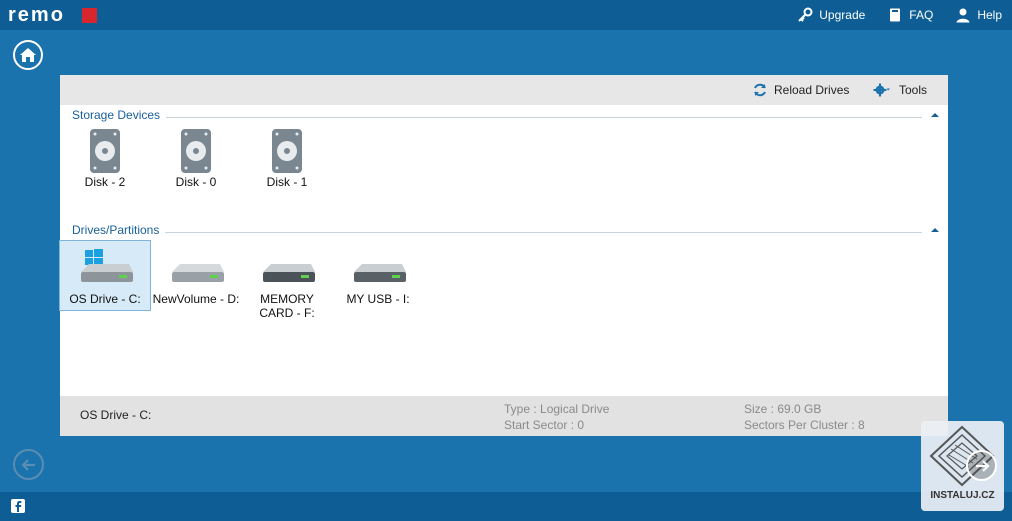  I want to click on storage-section-header: Storage Devices, so click(506, 116).